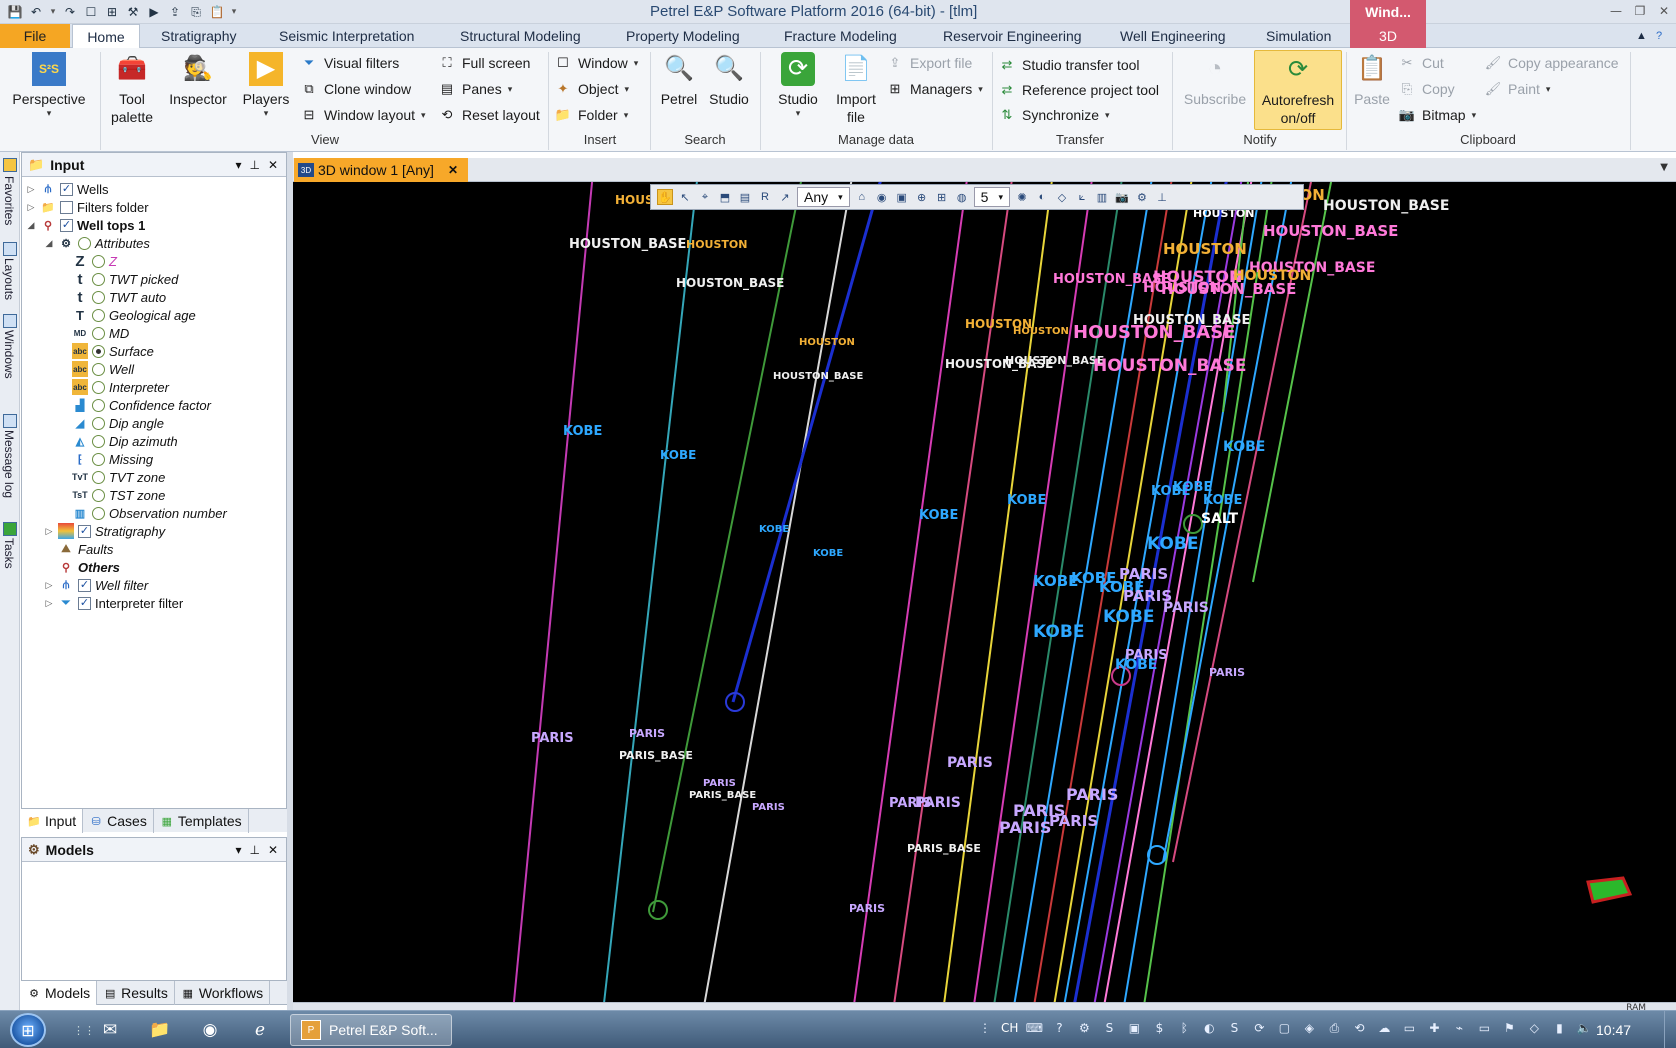  I want to click on panes-button: ▤ Panes ▾, so click(475, 89).